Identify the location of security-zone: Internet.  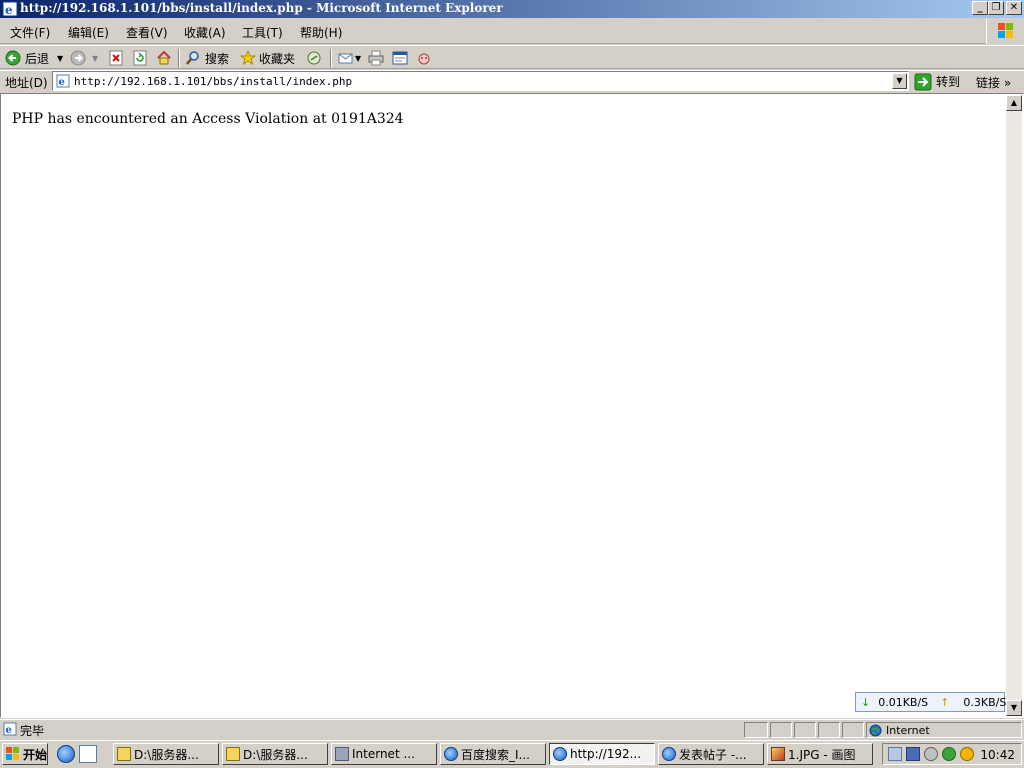
(944, 730).